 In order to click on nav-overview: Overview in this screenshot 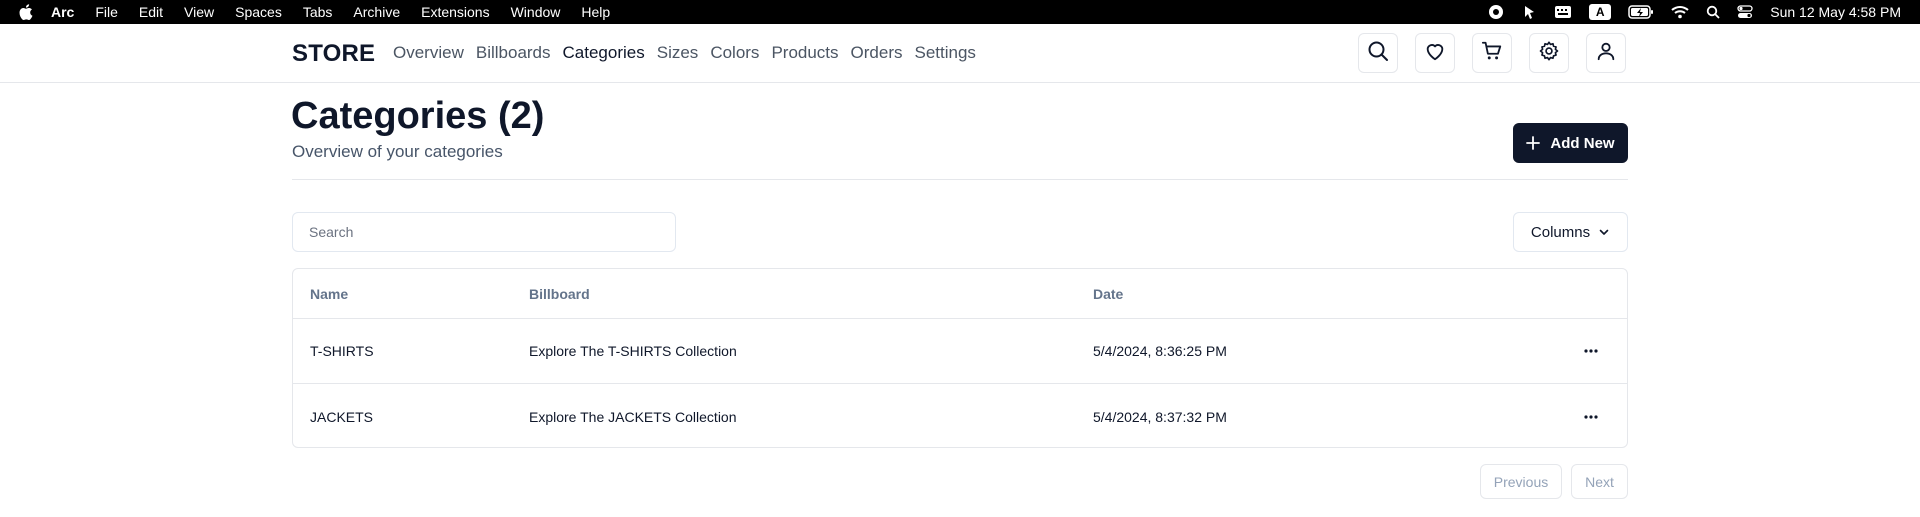, I will do `click(428, 53)`.